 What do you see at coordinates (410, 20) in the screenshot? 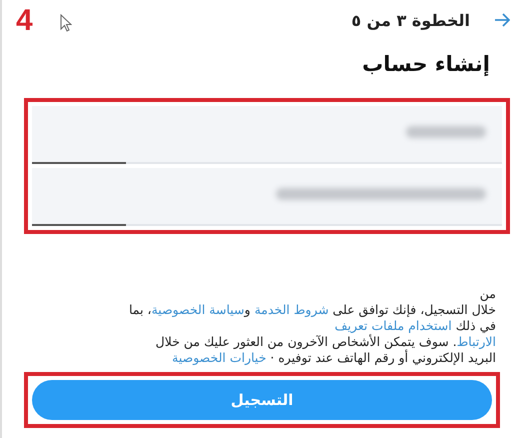
I see `step-indicator: الخطوة ٣ من ٥` at bounding box center [410, 20].